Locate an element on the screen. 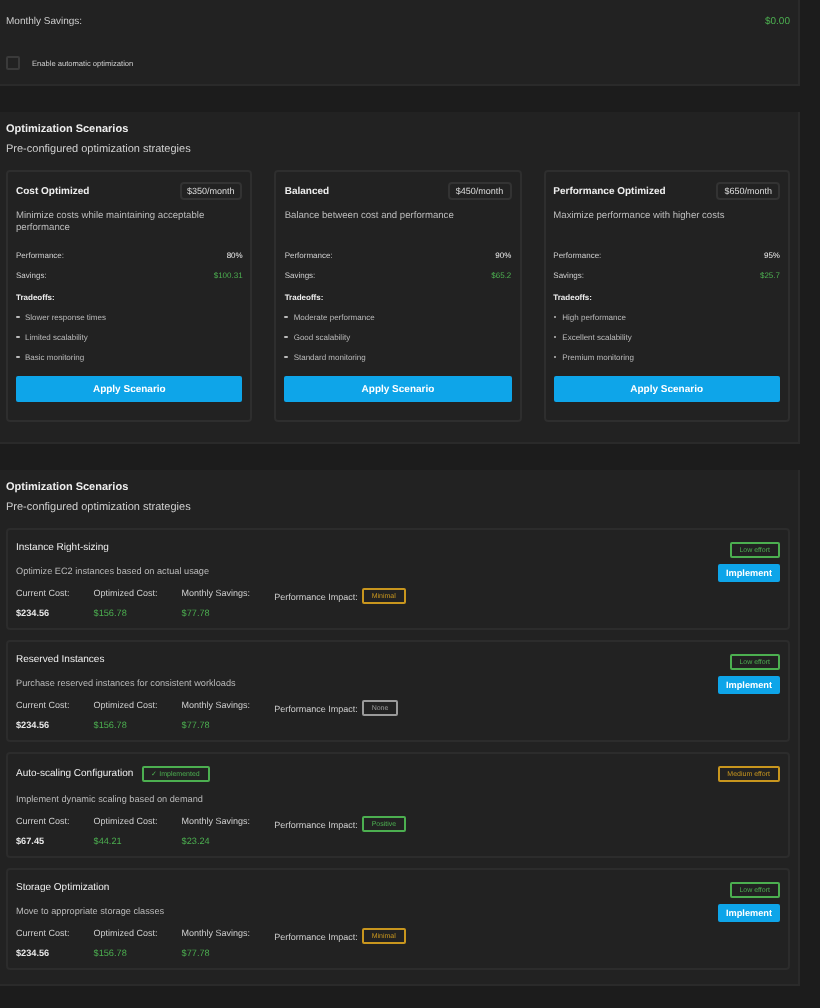 Image resolution: width=820 pixels, height=1008 pixels. checkbox is located at coordinates (13, 63).